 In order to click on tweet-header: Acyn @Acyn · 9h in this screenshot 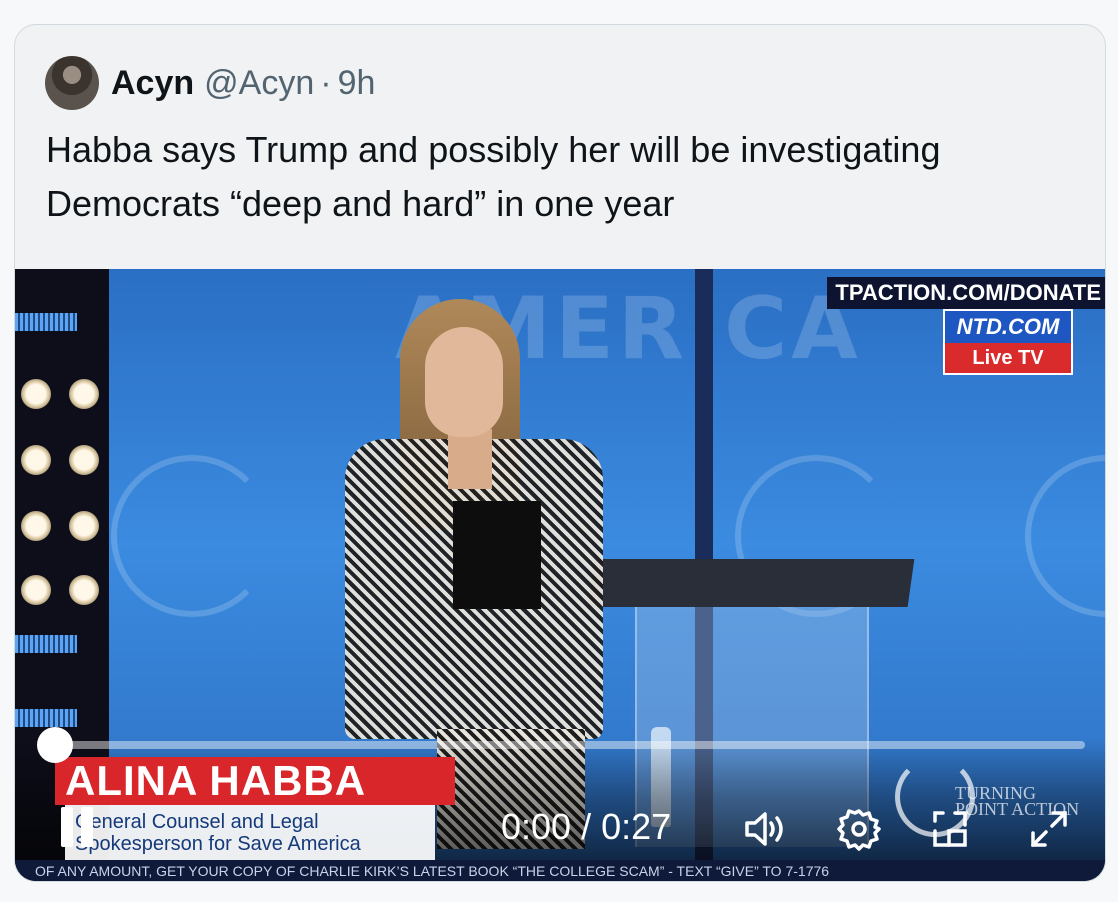, I will do `click(210, 83)`.